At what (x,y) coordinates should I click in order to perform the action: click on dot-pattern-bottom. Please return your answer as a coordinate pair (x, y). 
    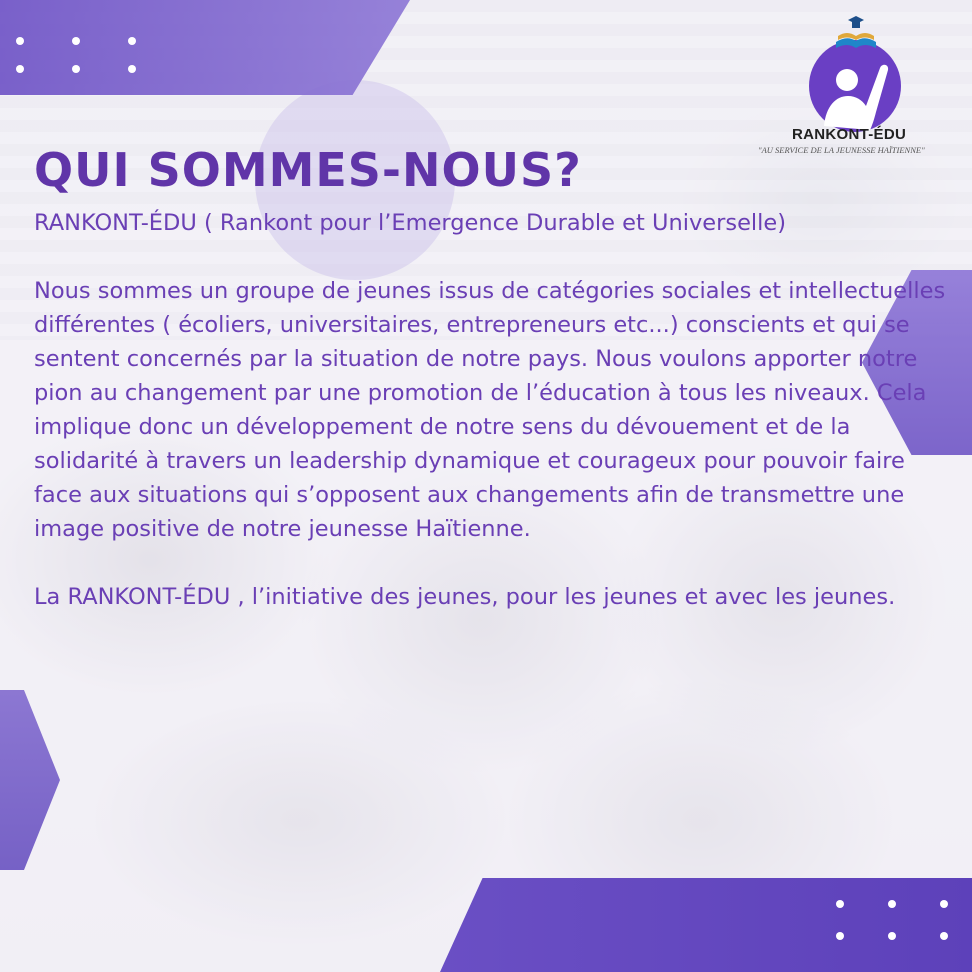
    Looking at the image, I should click on (892, 920).